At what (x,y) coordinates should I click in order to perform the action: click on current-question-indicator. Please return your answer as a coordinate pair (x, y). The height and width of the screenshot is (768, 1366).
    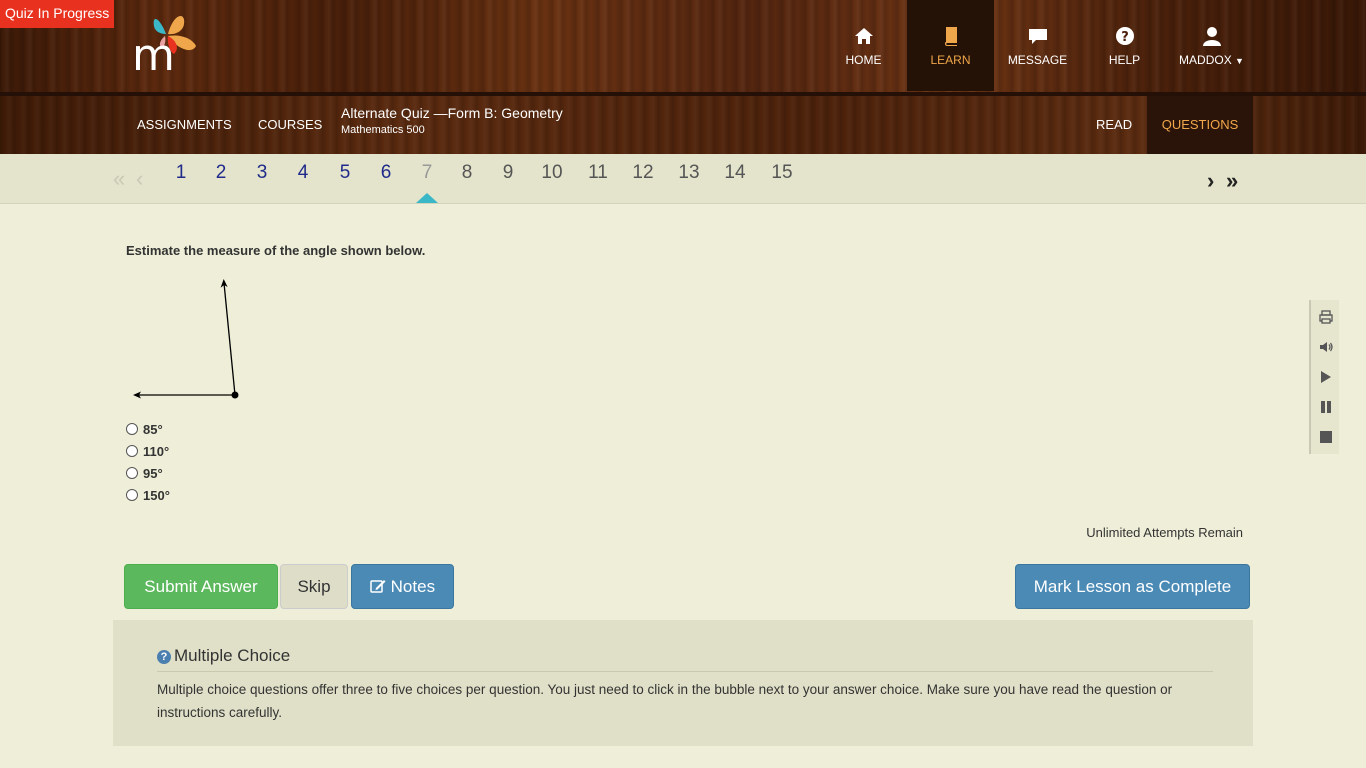
    Looking at the image, I should click on (427, 198).